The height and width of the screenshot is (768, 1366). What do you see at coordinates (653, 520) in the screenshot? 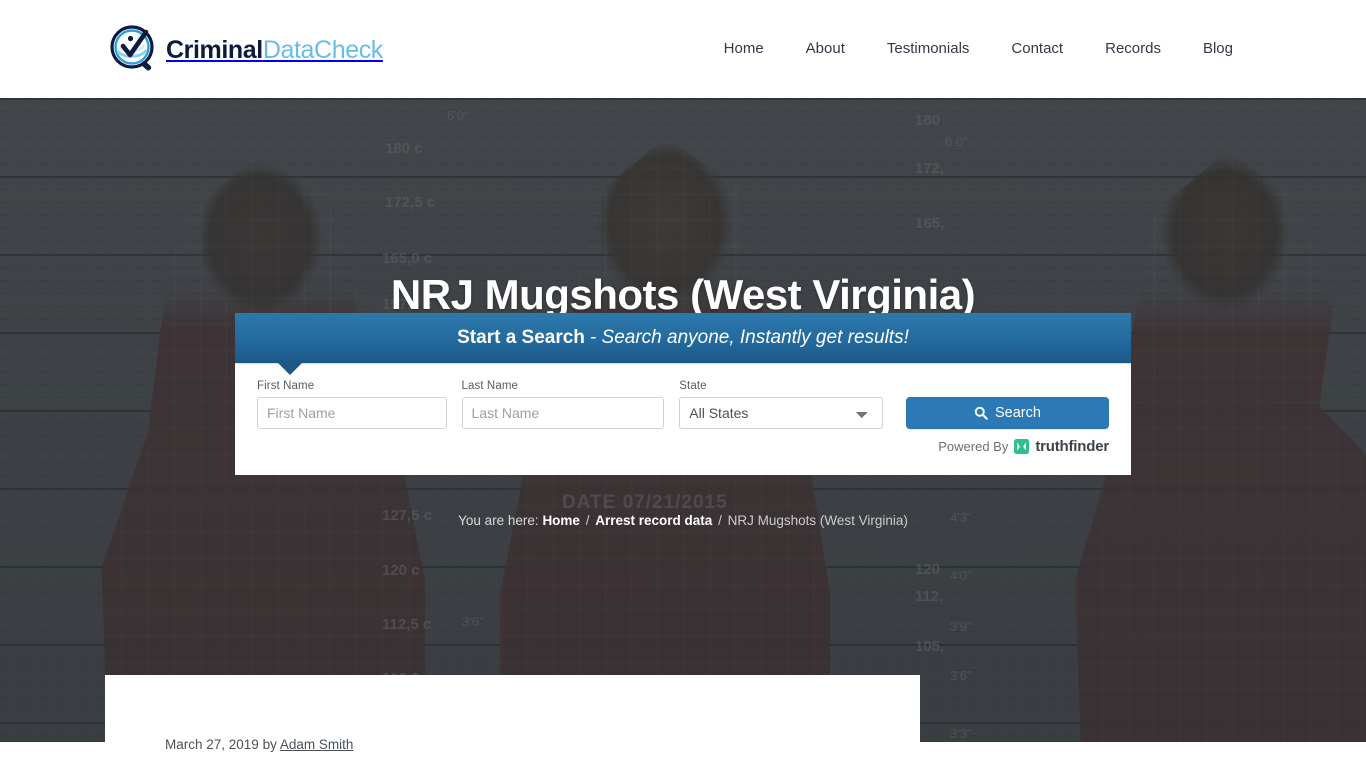
I see `breadcrumb-item-arrest-record-data: Arrest record data` at bounding box center [653, 520].